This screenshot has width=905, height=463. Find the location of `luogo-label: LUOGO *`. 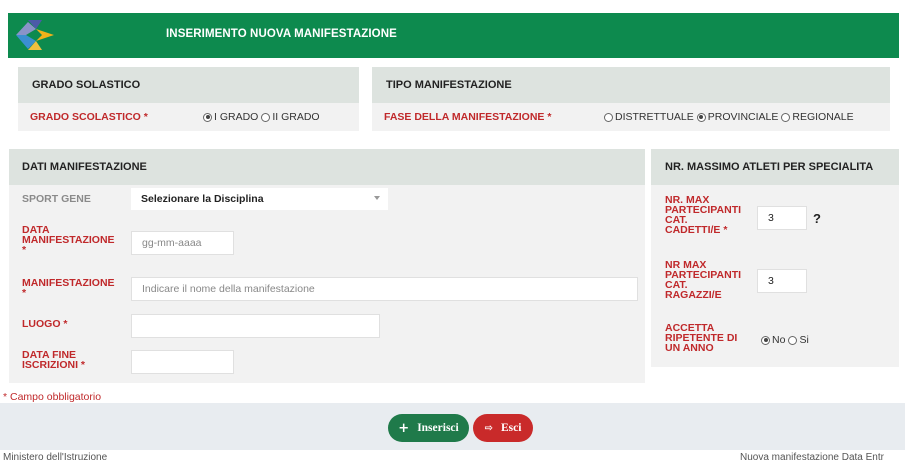

luogo-label: LUOGO * is located at coordinates (45, 324).